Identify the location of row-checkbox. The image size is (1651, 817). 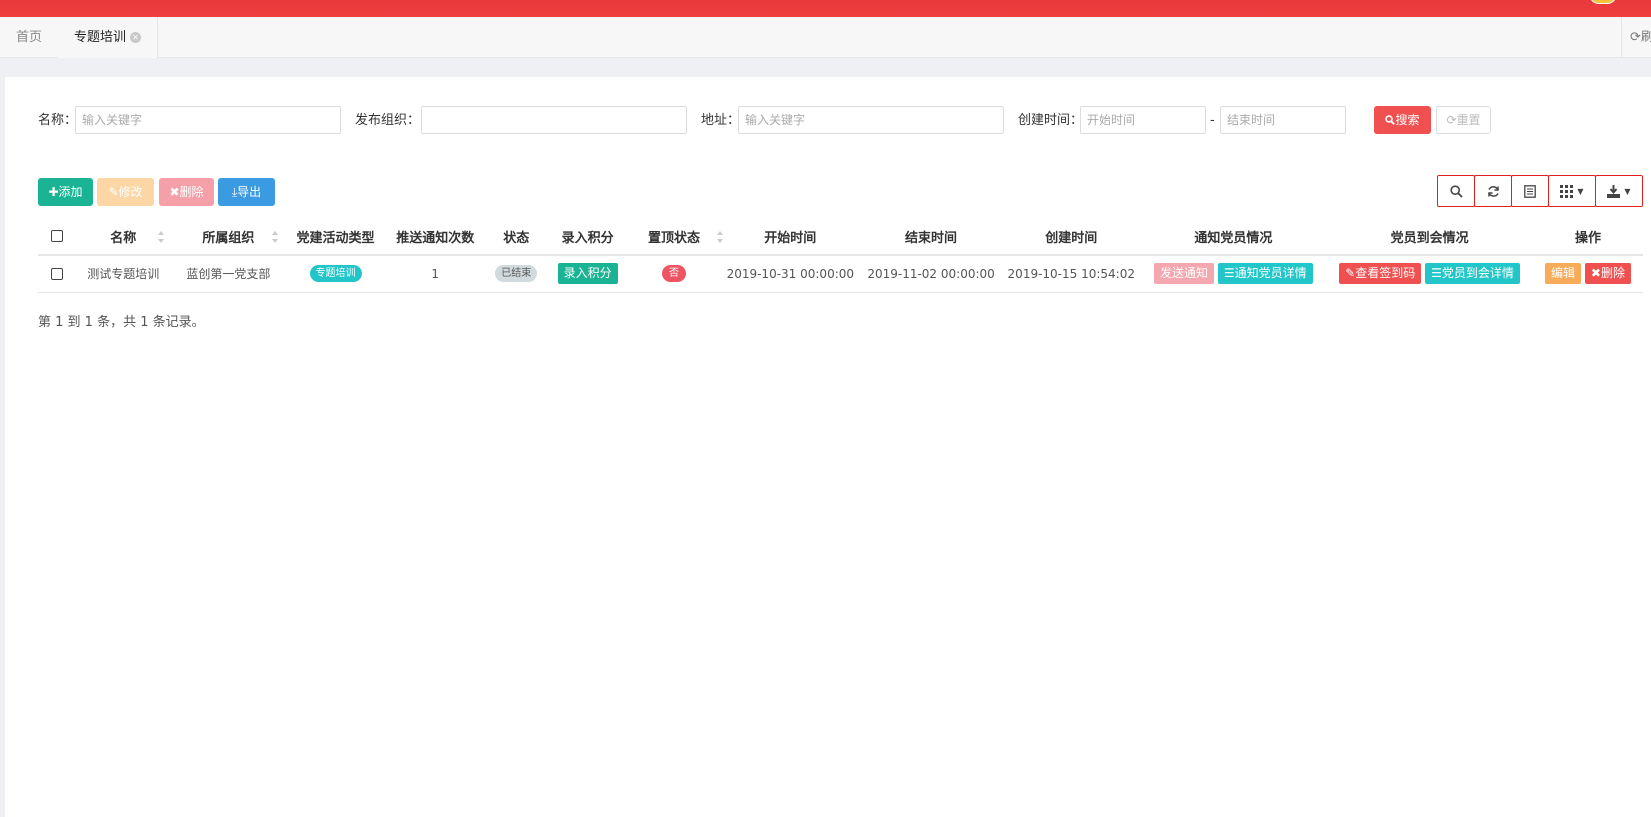
(56, 274).